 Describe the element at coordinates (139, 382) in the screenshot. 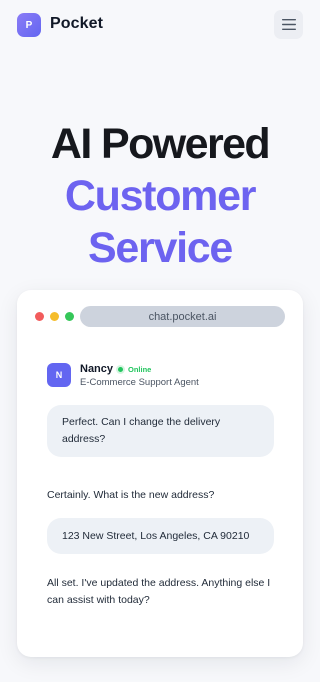

I see `agent-role: E-Commerce Support Agent` at that location.